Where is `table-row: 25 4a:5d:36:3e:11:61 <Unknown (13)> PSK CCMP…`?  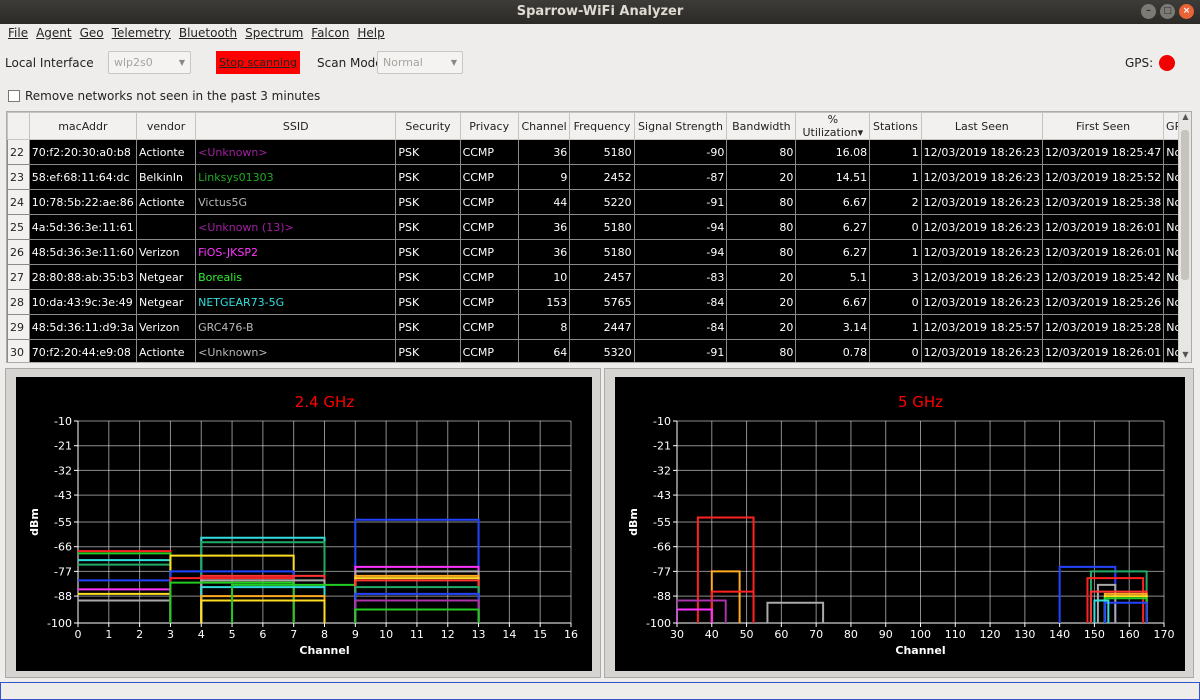
table-row: 25 4a:5d:36:3e:11:61 <Unknown (13)> PSK CCMP… is located at coordinates (599, 227).